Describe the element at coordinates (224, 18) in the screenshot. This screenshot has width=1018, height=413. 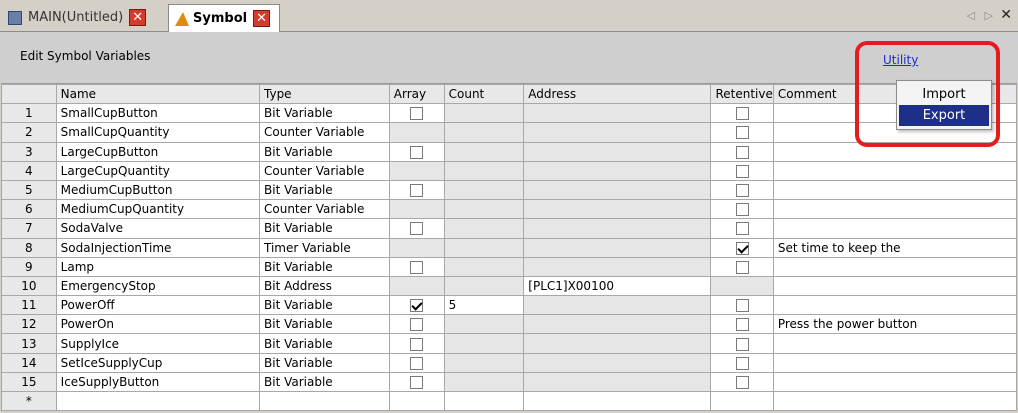
I see `tab-symbol: Symbol ✕` at that location.